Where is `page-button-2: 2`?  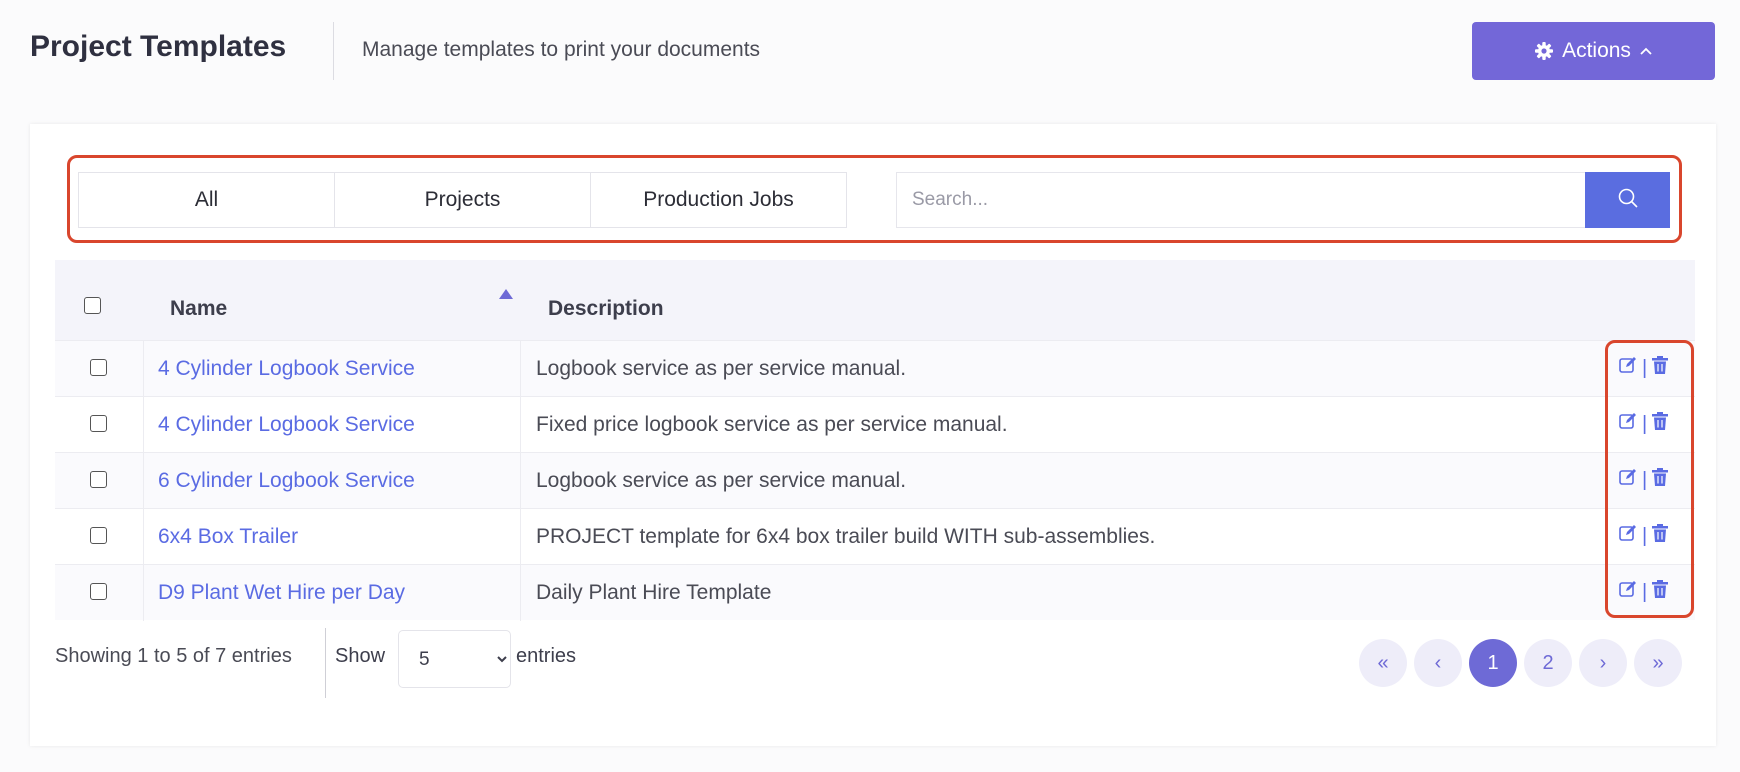
page-button-2: 2 is located at coordinates (1548, 663).